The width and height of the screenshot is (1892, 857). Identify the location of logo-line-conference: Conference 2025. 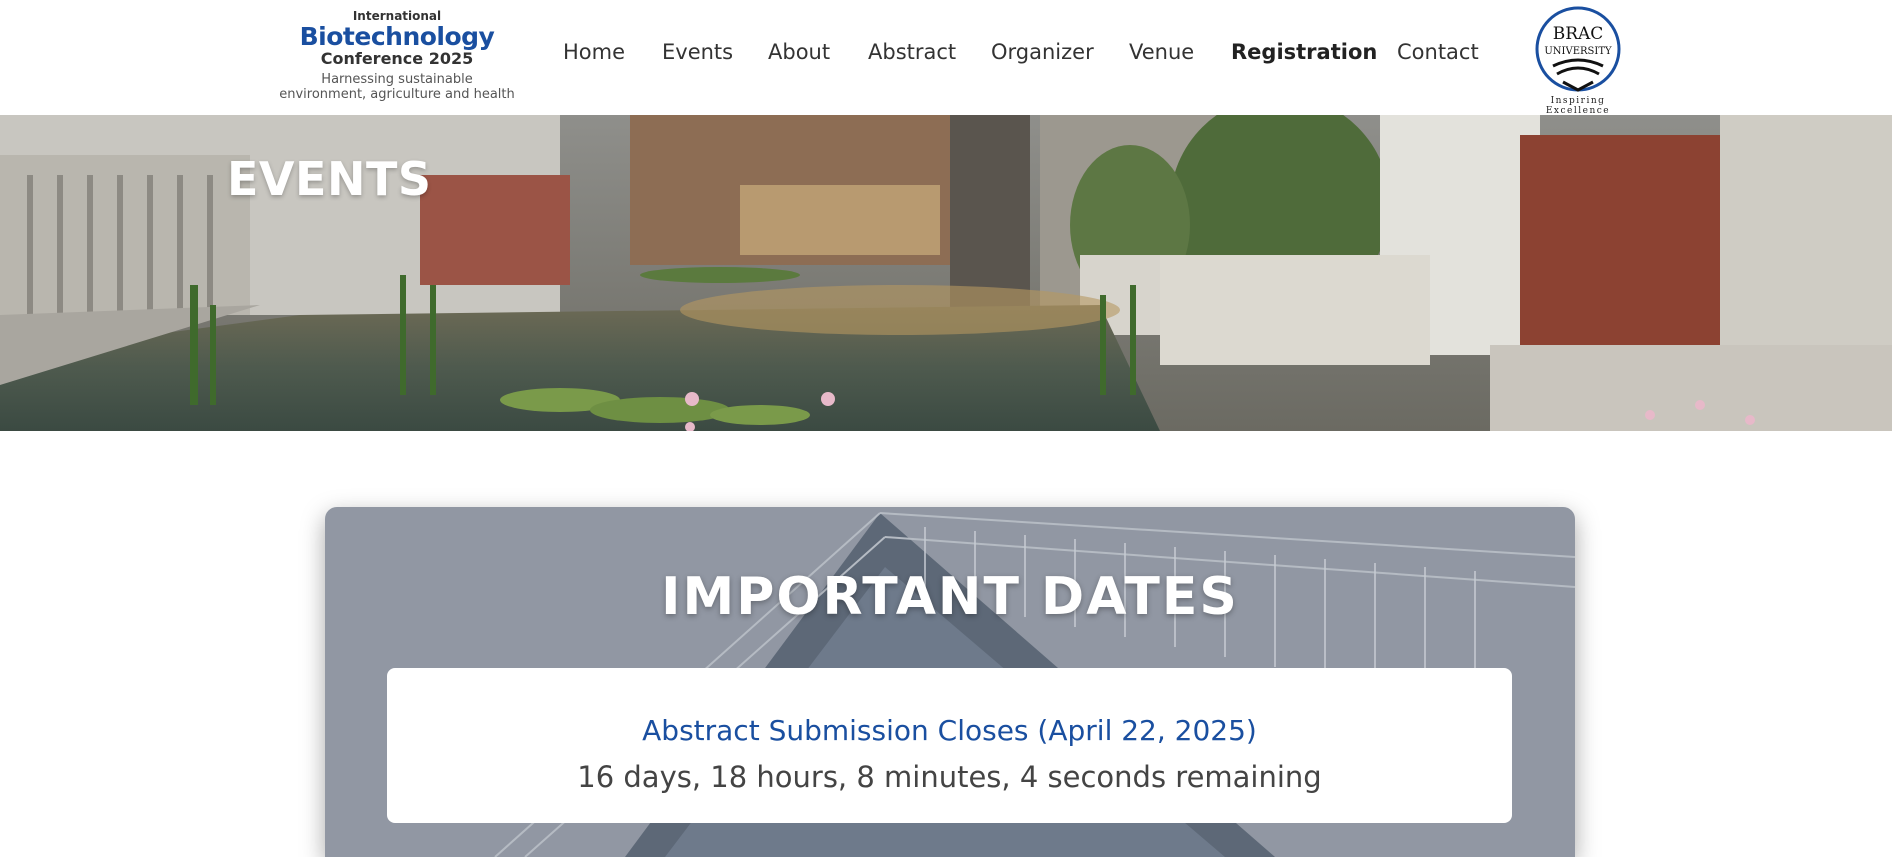
(397, 58).